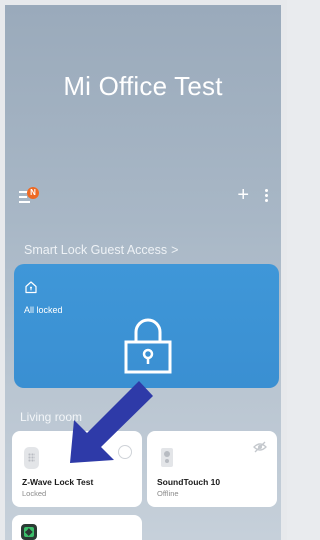 This screenshot has height=540, width=320. Describe the element at coordinates (168, 493) in the screenshot. I see `device-status: Offline` at that location.